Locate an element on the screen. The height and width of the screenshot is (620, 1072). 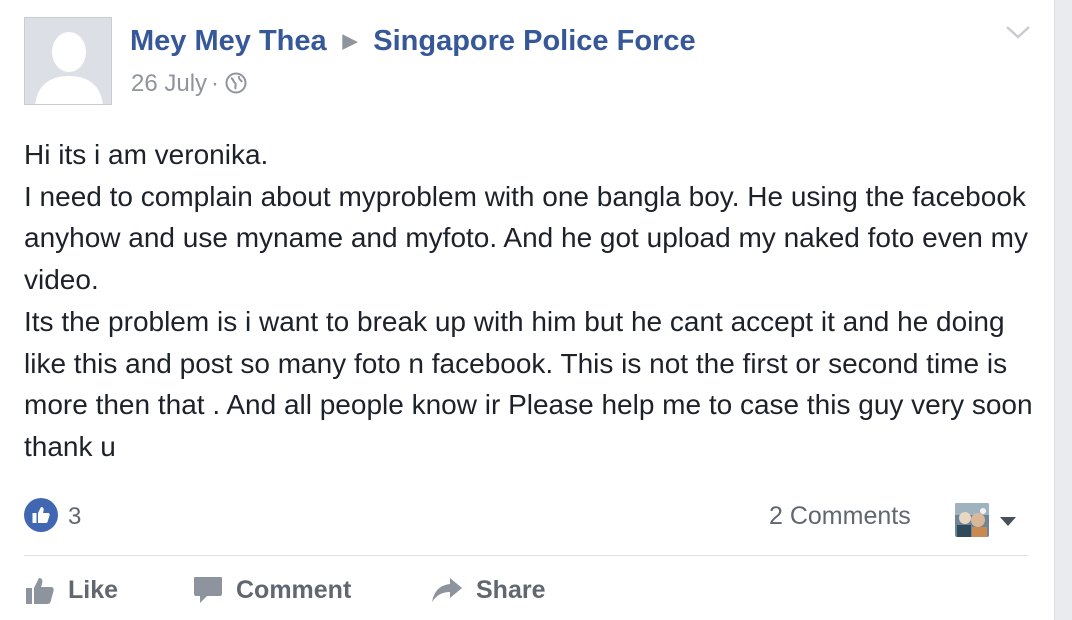
post-date: 26 July is located at coordinates (169, 83).